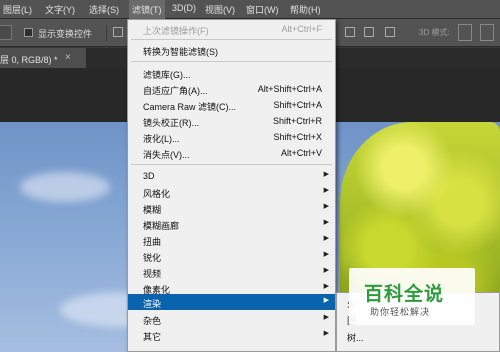  I want to click on tool-preset-dropdown, so click(6, 32).